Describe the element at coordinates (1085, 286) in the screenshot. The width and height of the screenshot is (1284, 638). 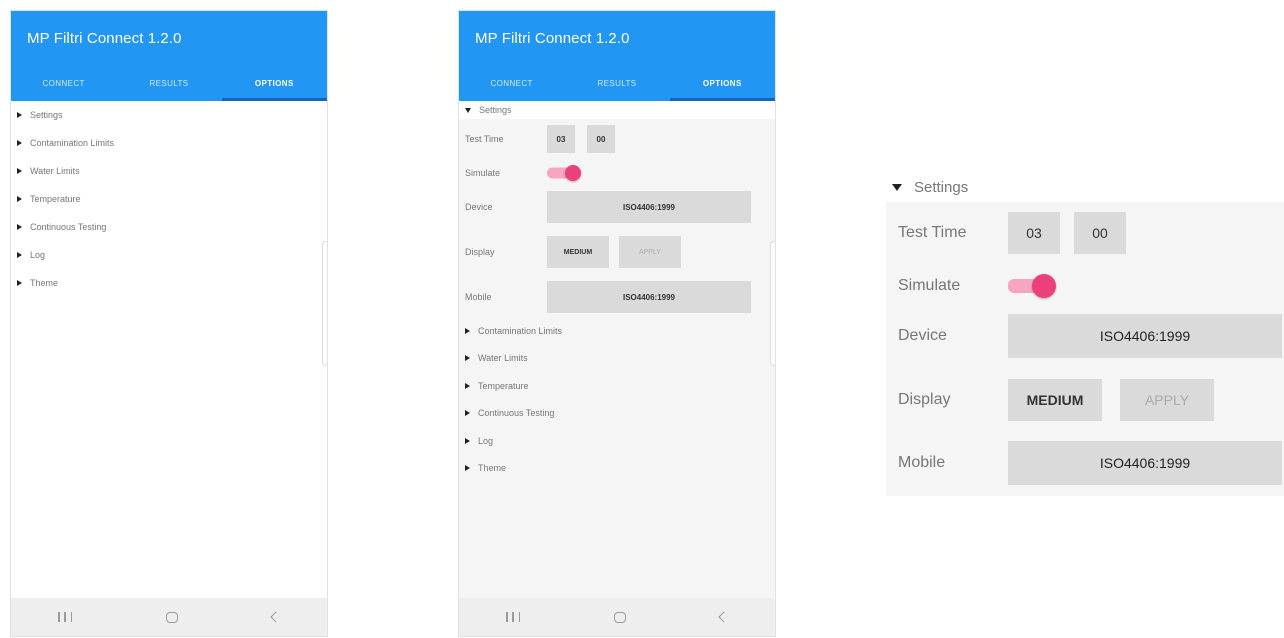
I see `simulate-row: Simulate` at that location.